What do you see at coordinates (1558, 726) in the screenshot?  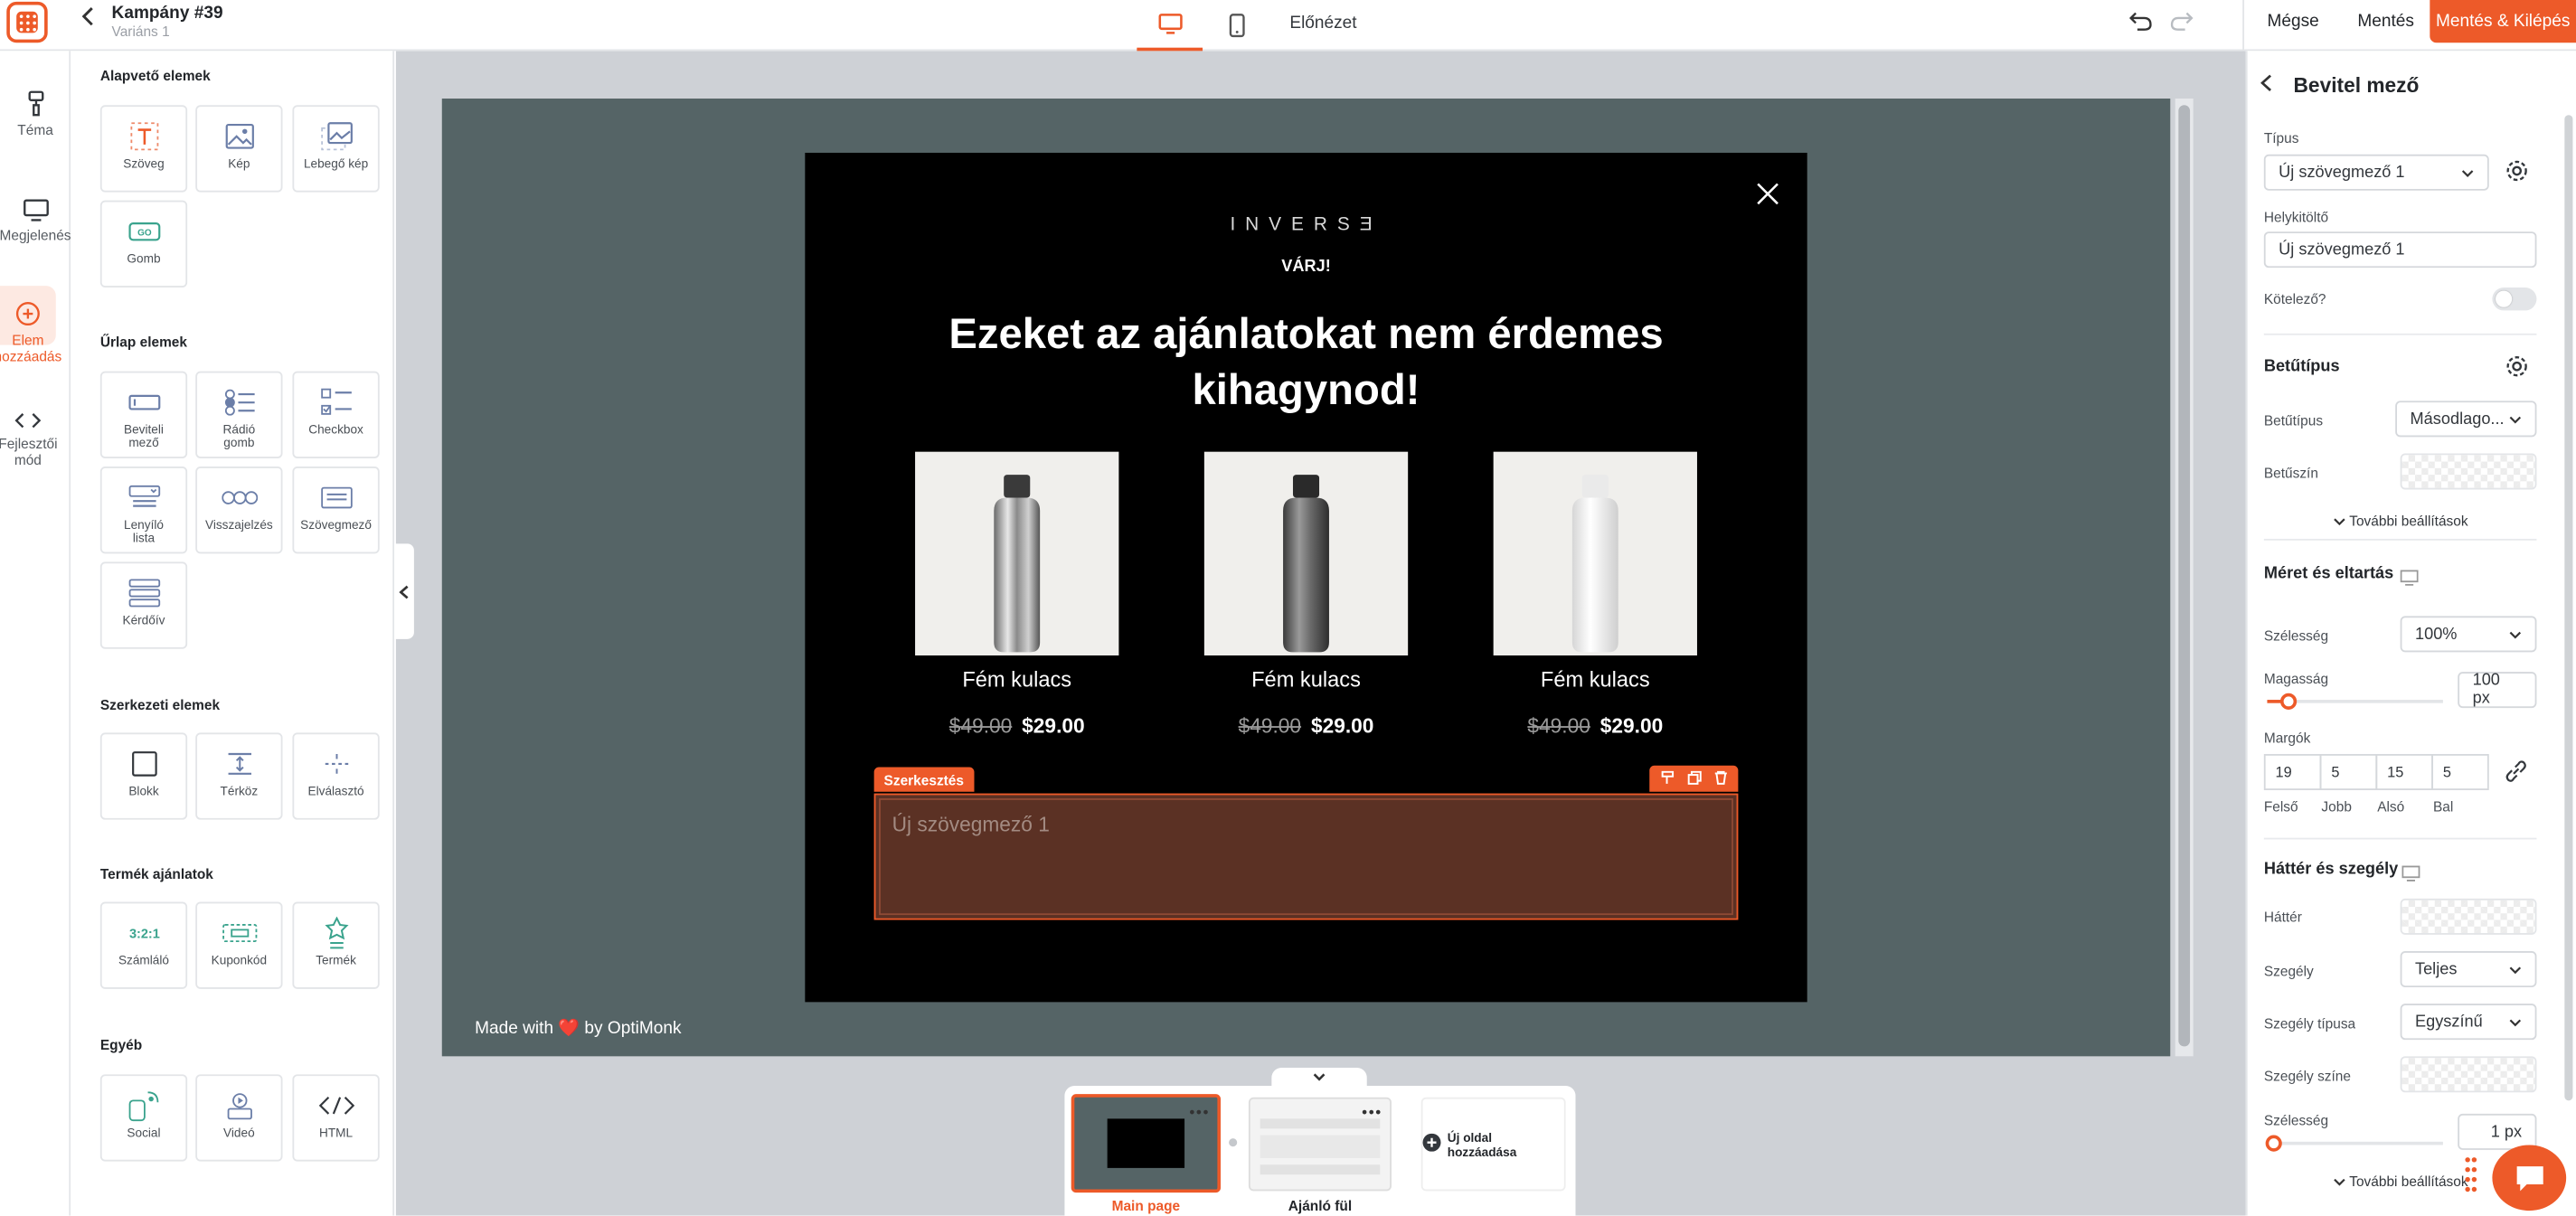 I see `old-price: $49.00` at bounding box center [1558, 726].